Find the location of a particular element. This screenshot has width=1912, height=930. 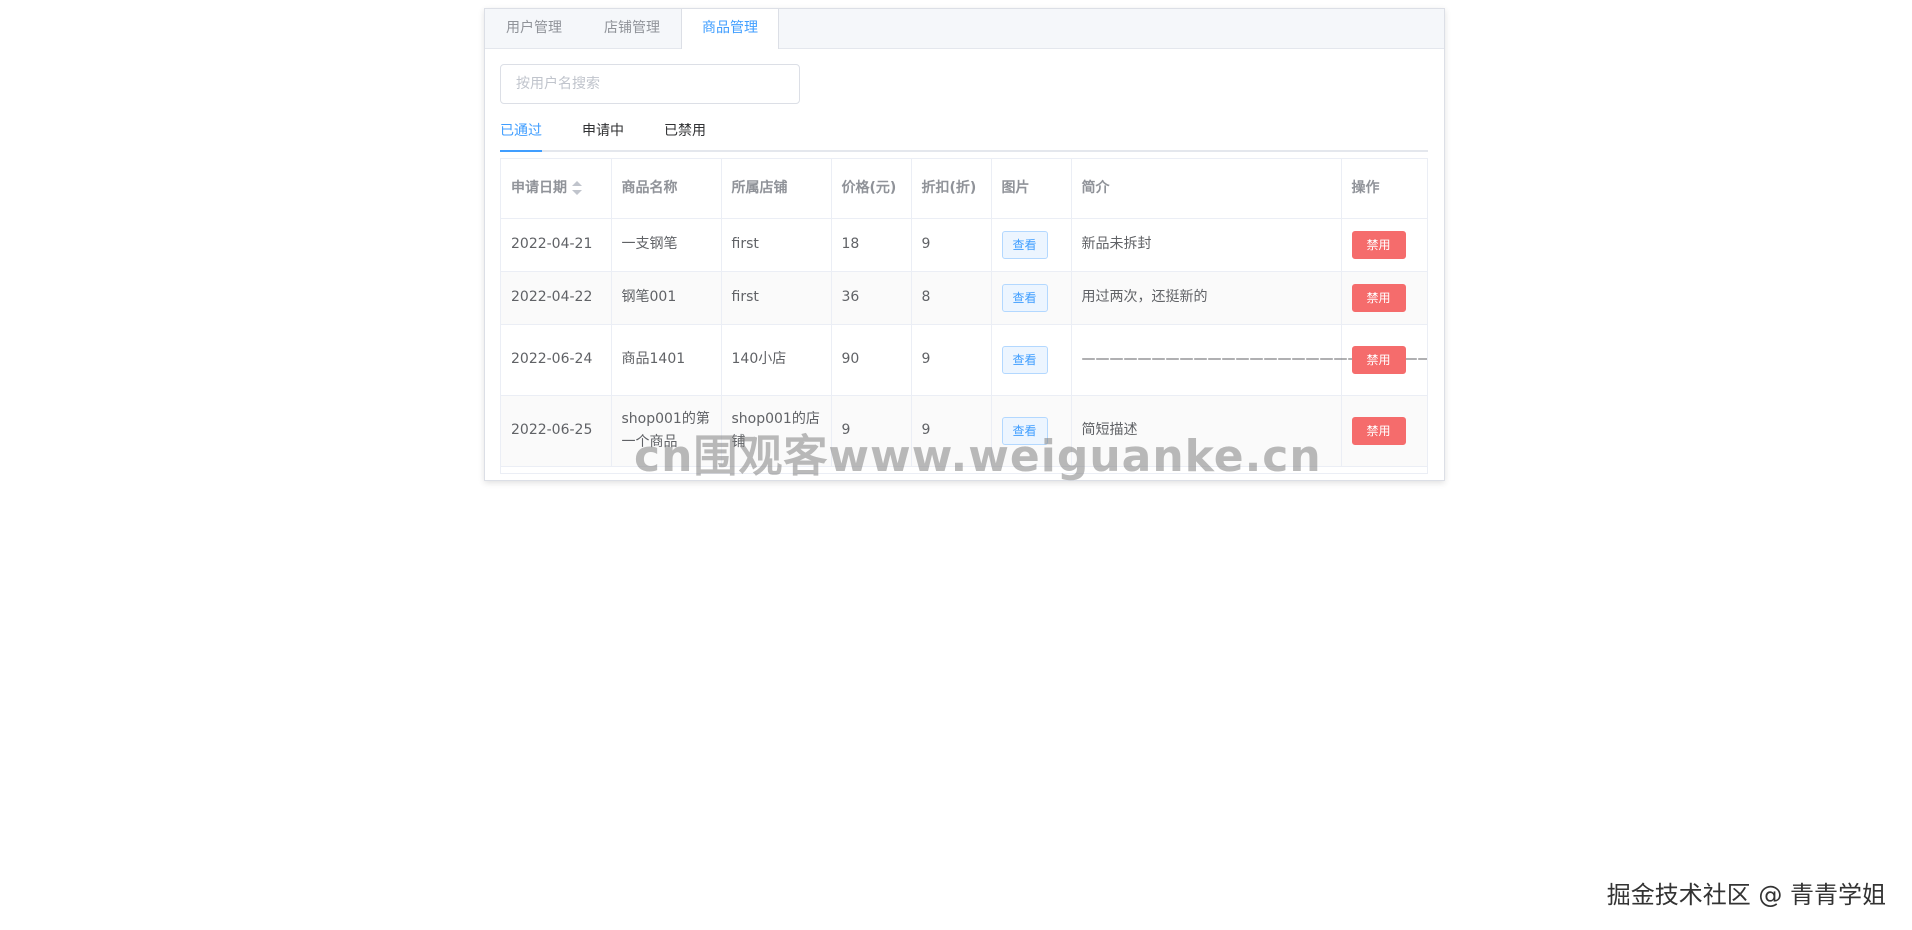

header-name: 商品名称 is located at coordinates (666, 189).